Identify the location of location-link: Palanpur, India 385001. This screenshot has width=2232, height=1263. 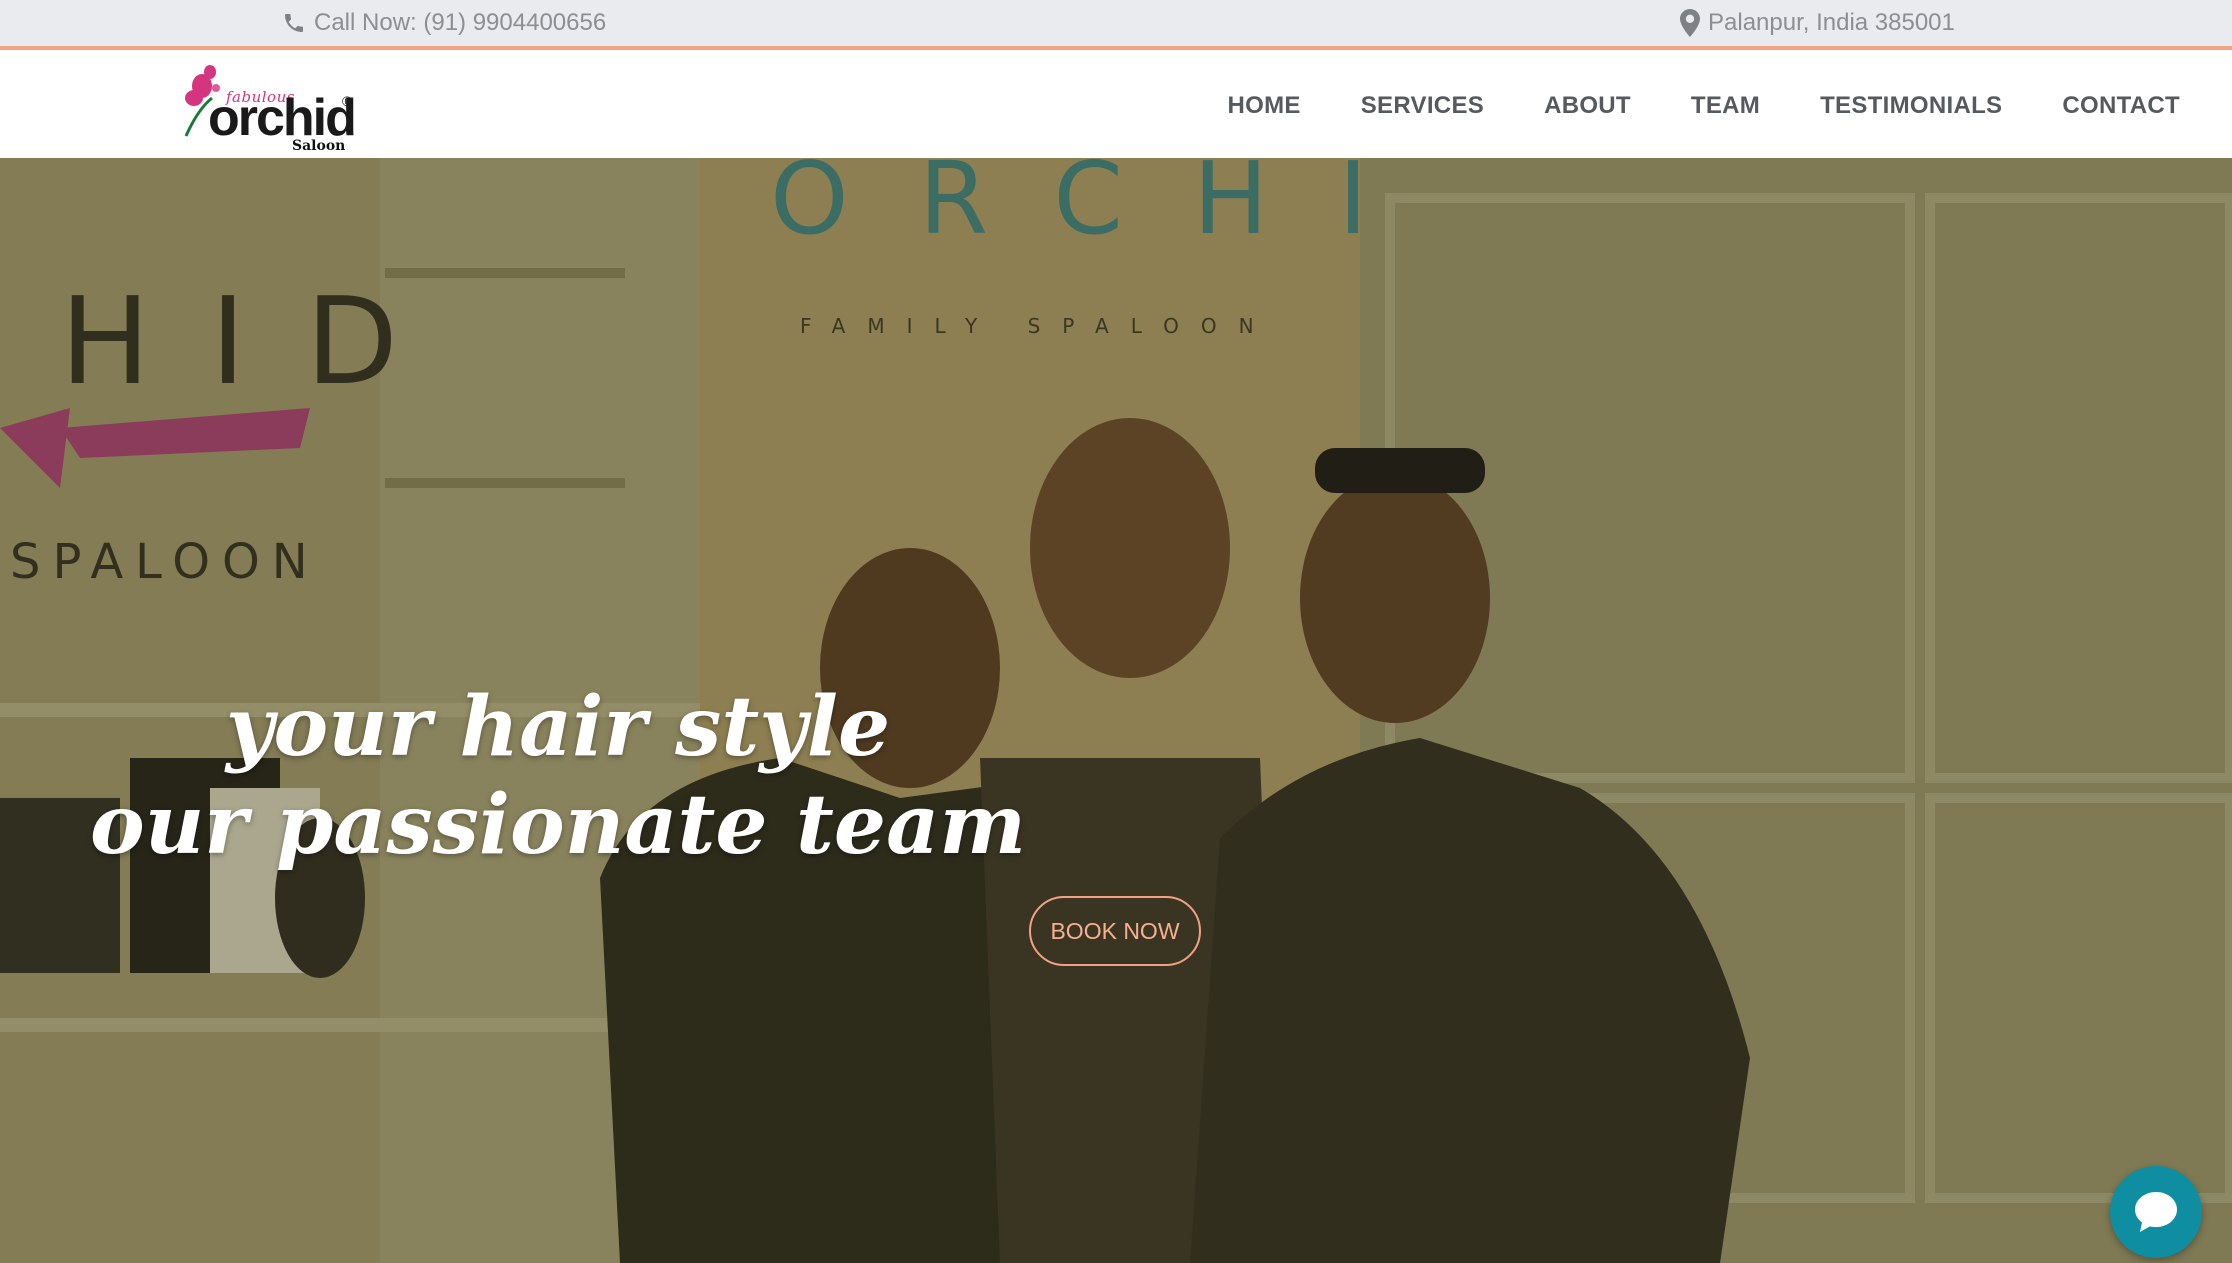
(1817, 23).